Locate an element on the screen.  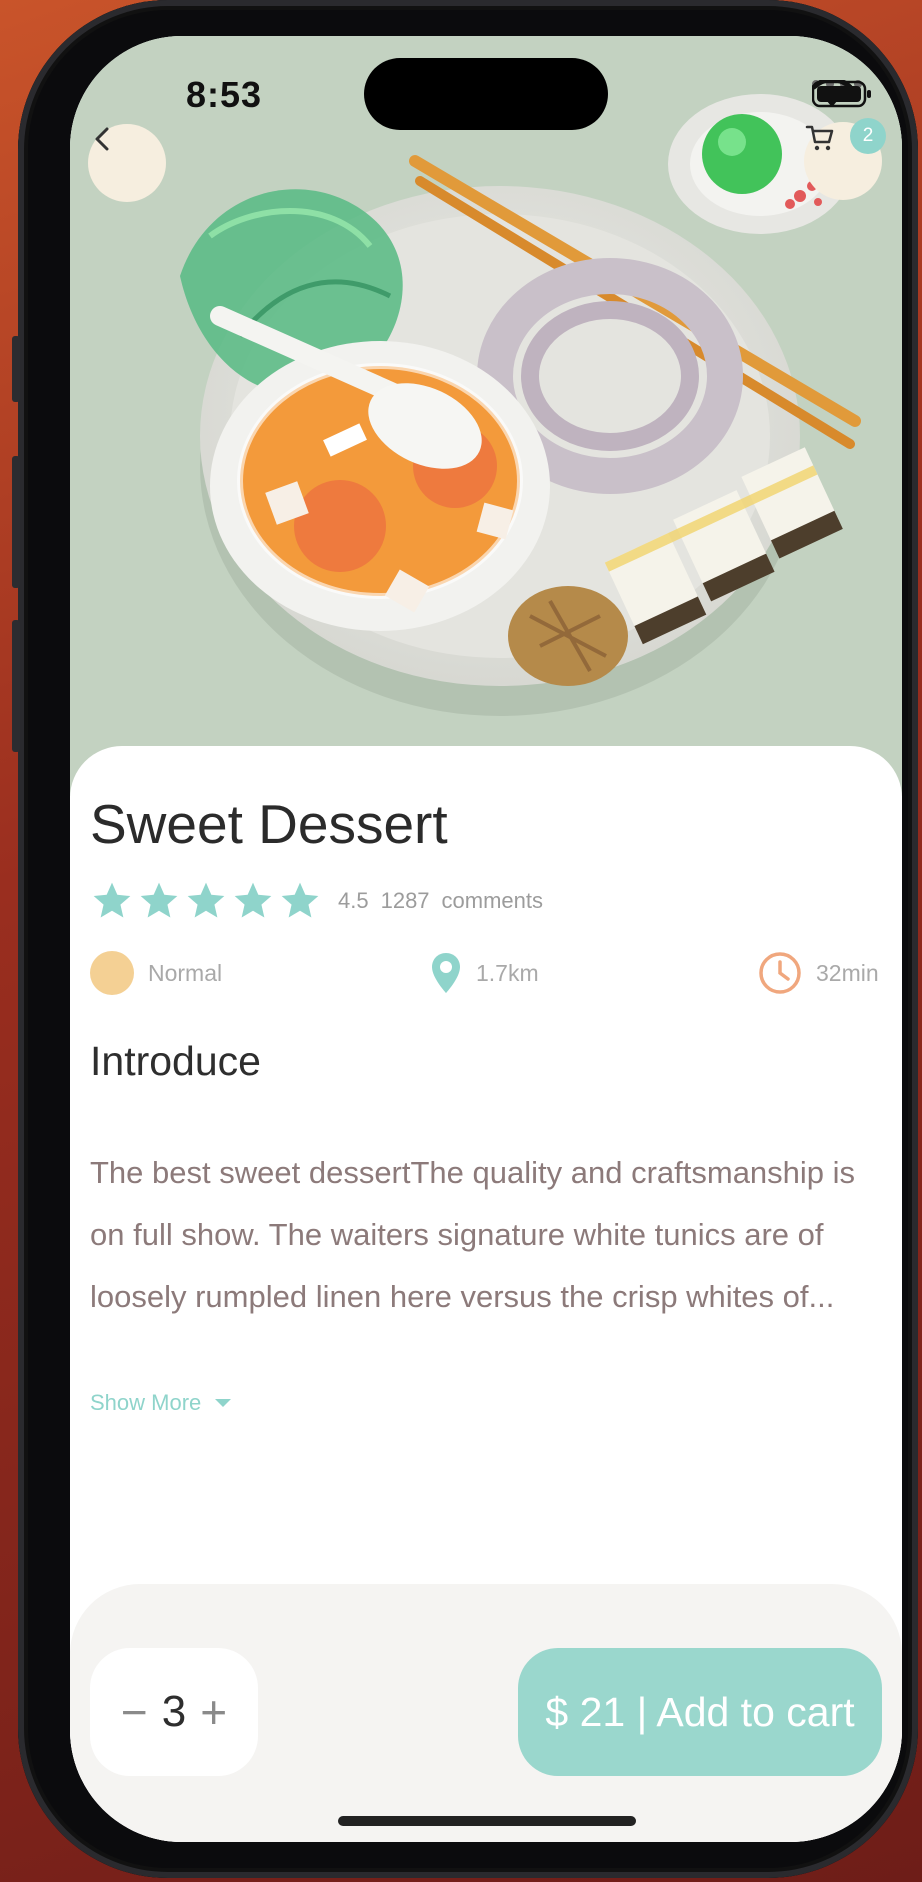
quantity-stepper: − 3 + is located at coordinates (174, 1712).